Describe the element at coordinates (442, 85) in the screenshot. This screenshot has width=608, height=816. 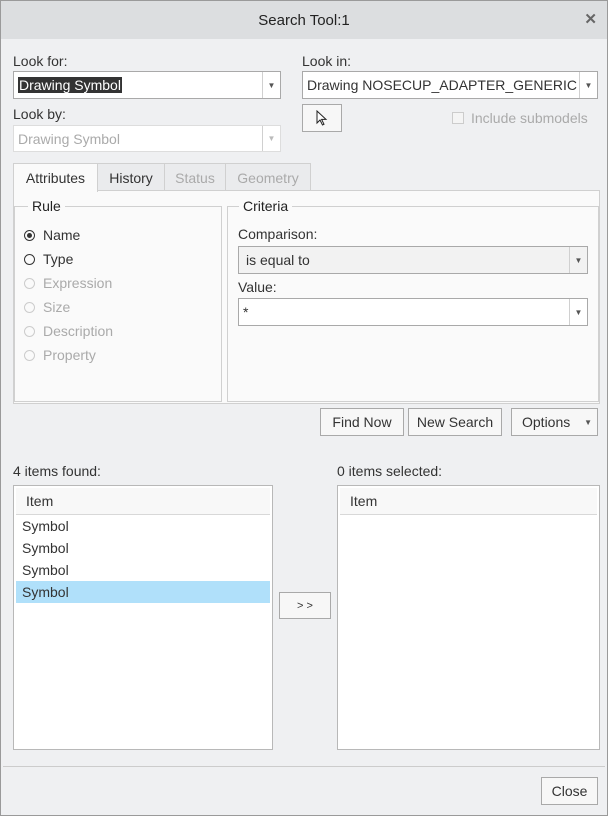
I see `look-in-value: Drawing NOSECUP_ADAPTER_GENERIC` at that location.